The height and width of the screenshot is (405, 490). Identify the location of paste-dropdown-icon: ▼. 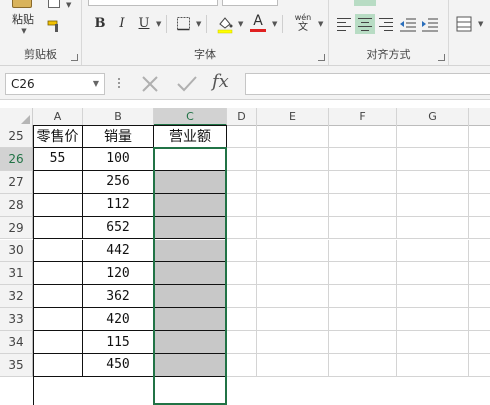
(23, 31).